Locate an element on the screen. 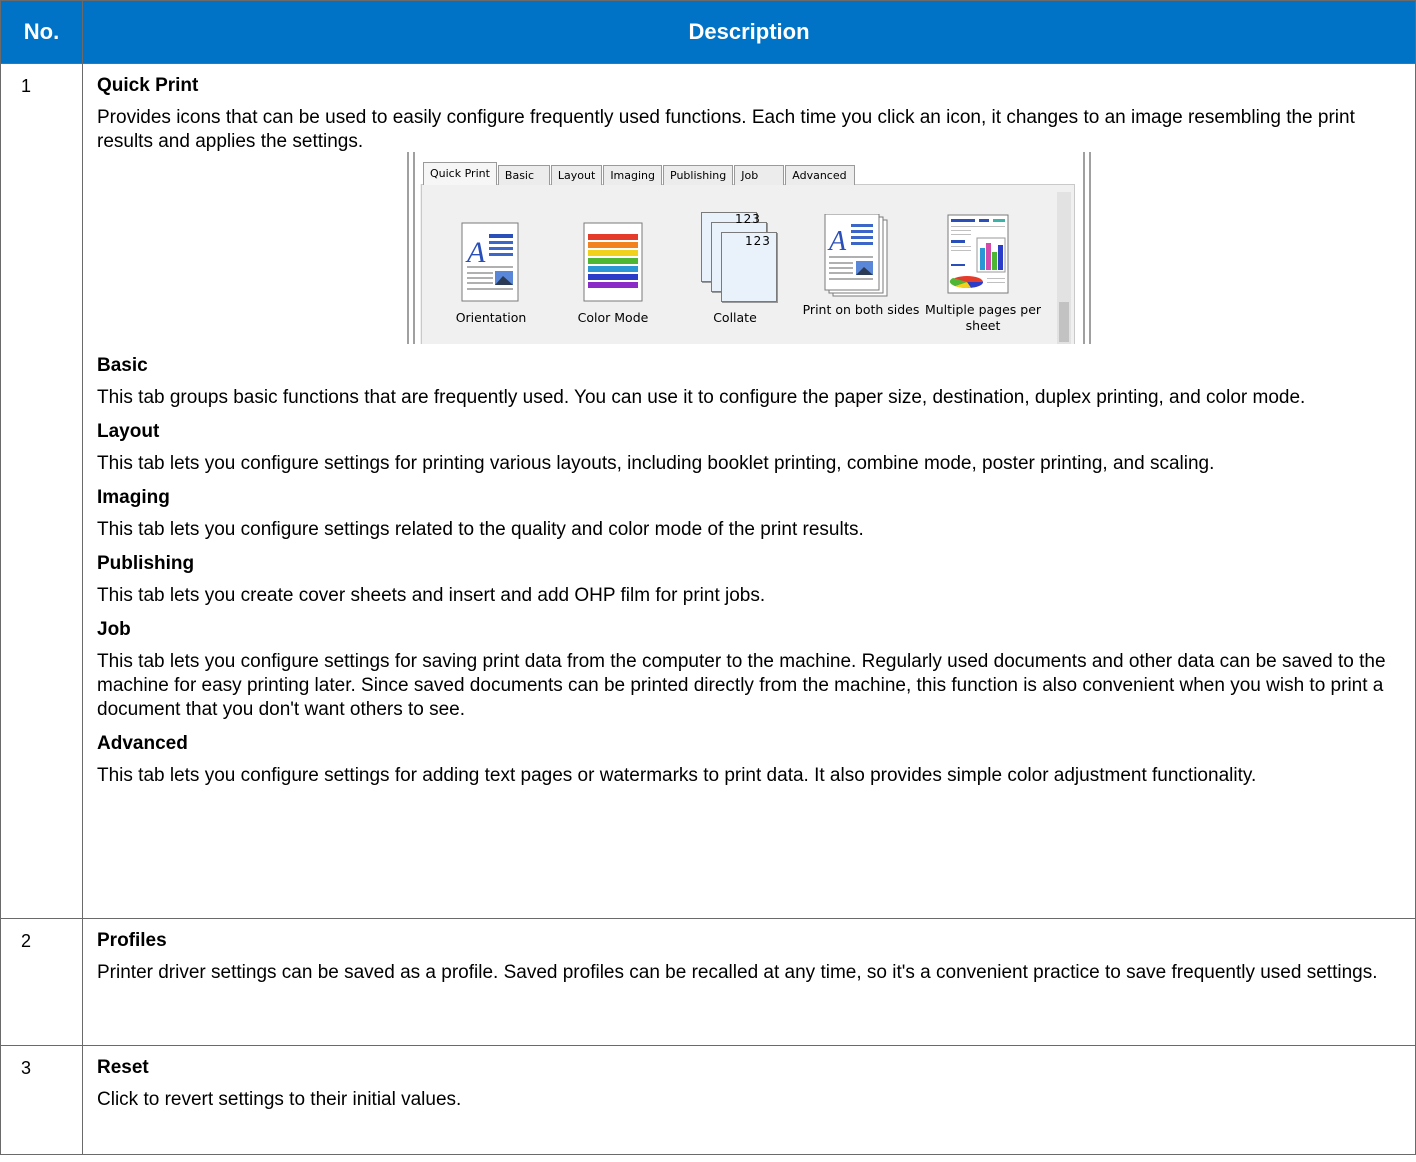 The image size is (1416, 1162). multiple-pages-icon is located at coordinates (978, 254).